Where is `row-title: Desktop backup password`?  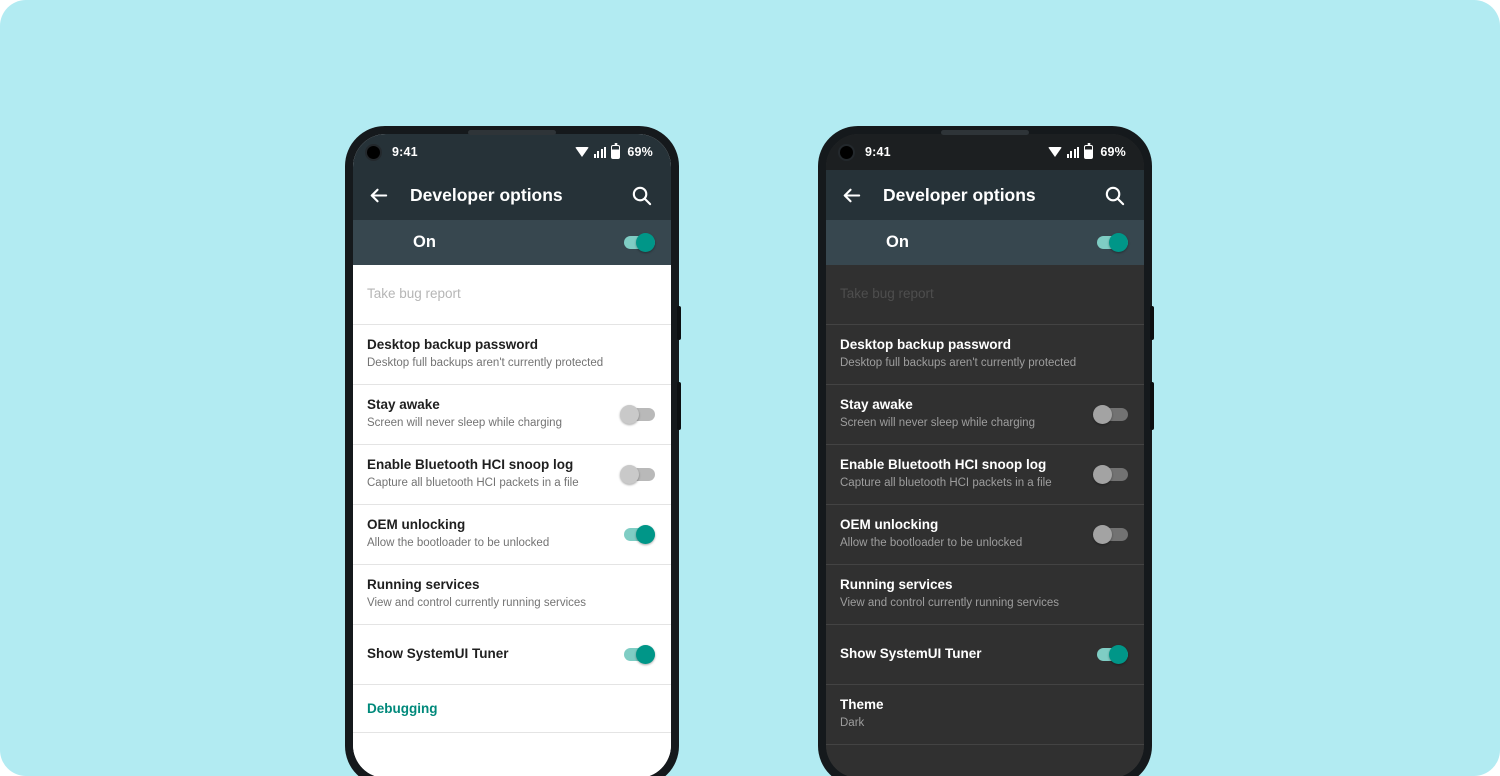
row-title: Desktop backup password is located at coordinates (926, 345).